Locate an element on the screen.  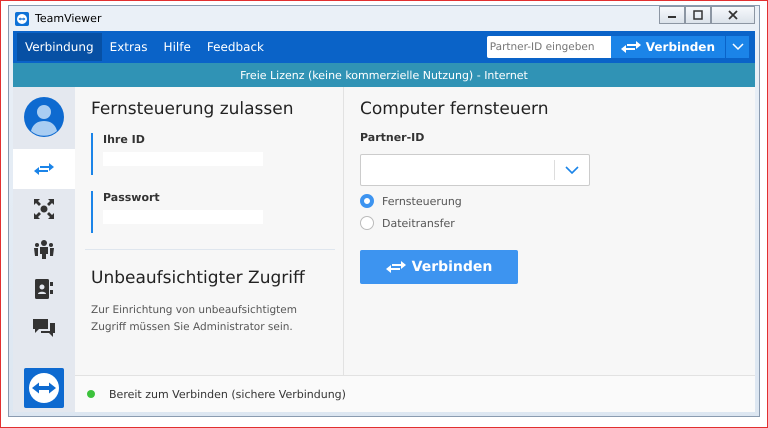
people-icon is located at coordinates (44, 249).